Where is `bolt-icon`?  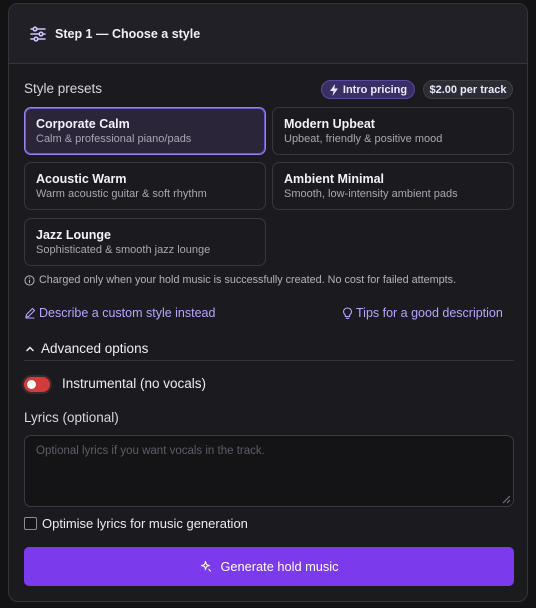
bolt-icon is located at coordinates (333, 89).